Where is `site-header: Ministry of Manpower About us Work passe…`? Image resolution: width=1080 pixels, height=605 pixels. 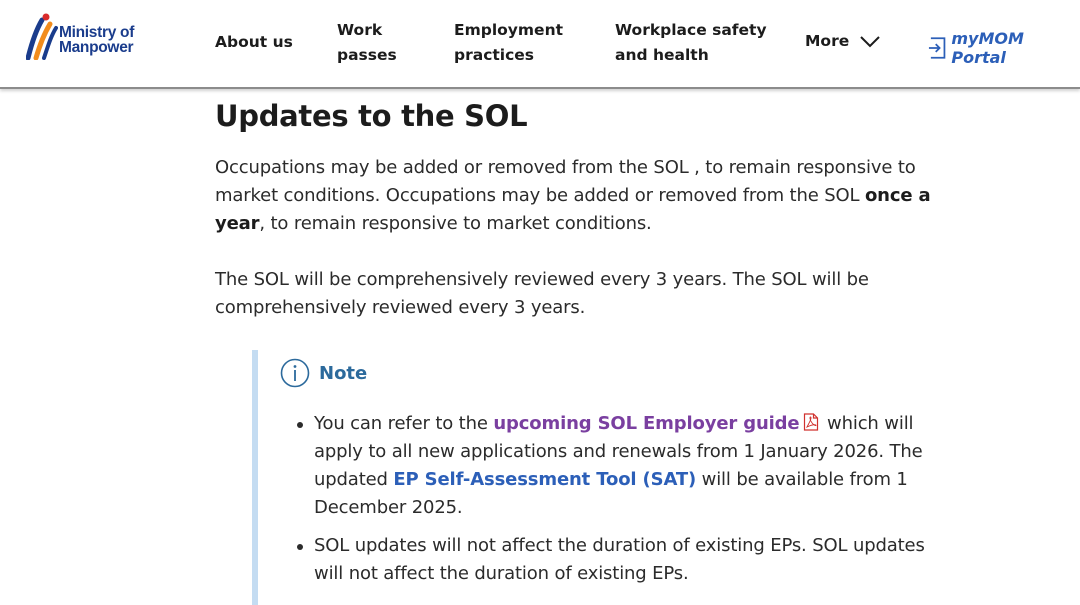 site-header: Ministry of Manpower About us Work passe… is located at coordinates (540, 44).